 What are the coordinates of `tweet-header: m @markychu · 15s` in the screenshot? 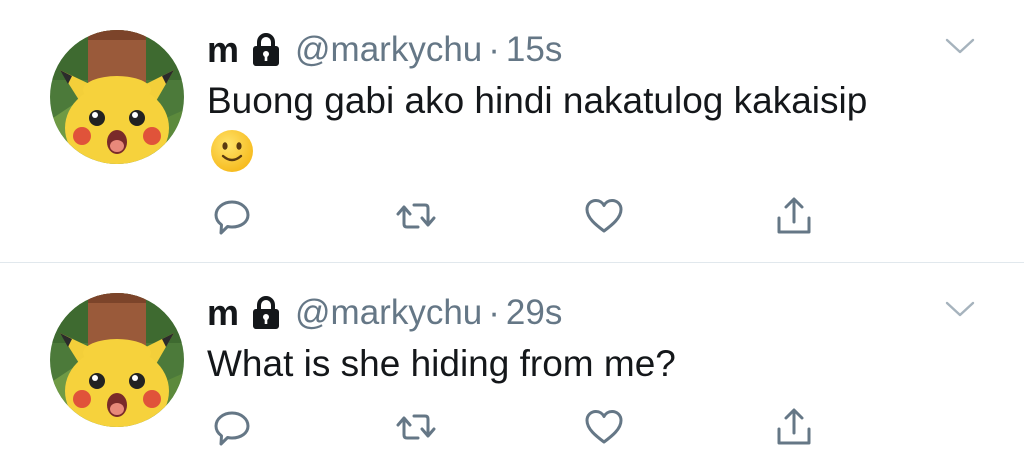 It's located at (384, 50).